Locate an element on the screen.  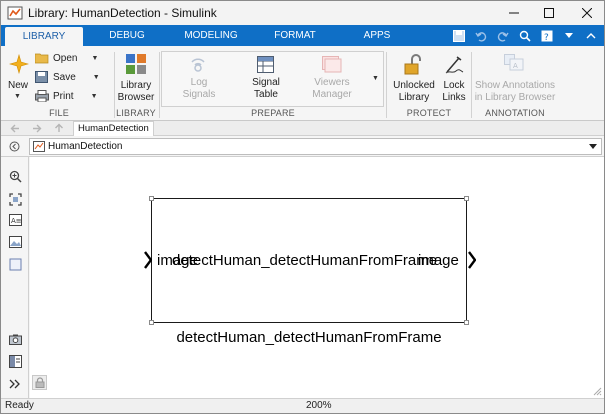
hide-browser-icon is located at coordinates (14, 146).